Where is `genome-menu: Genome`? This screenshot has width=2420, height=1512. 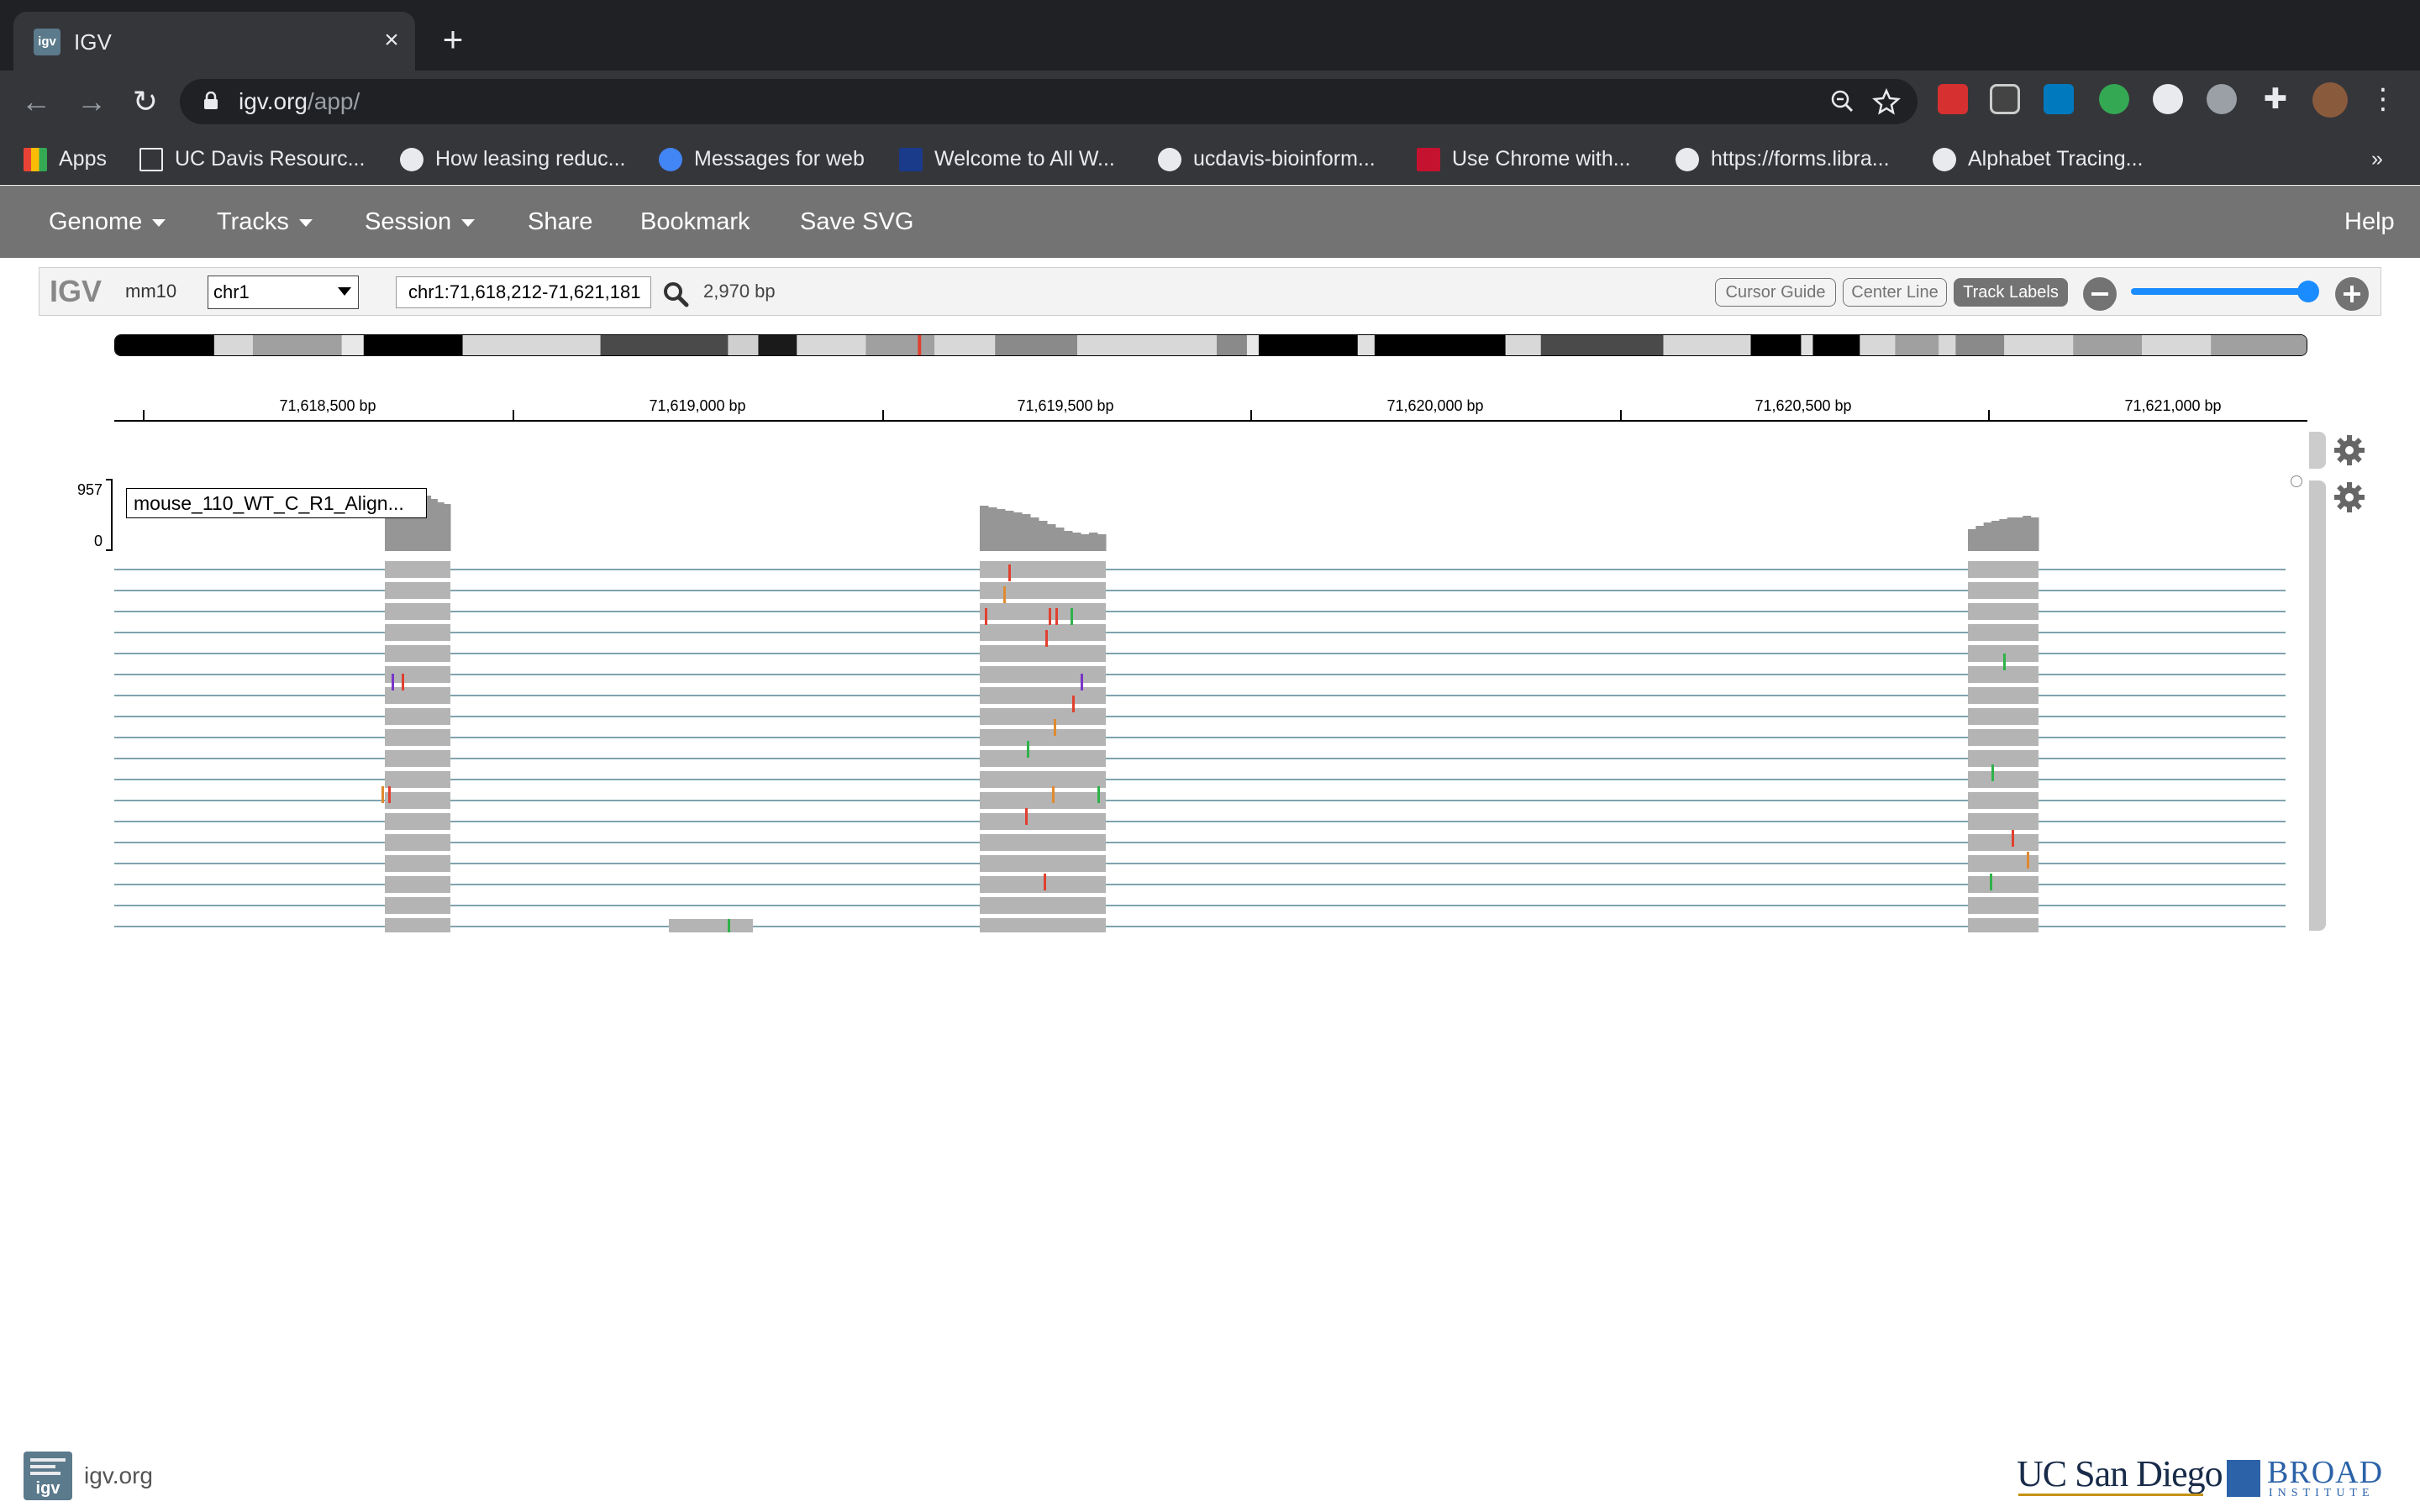
genome-menu: Genome is located at coordinates (107, 222).